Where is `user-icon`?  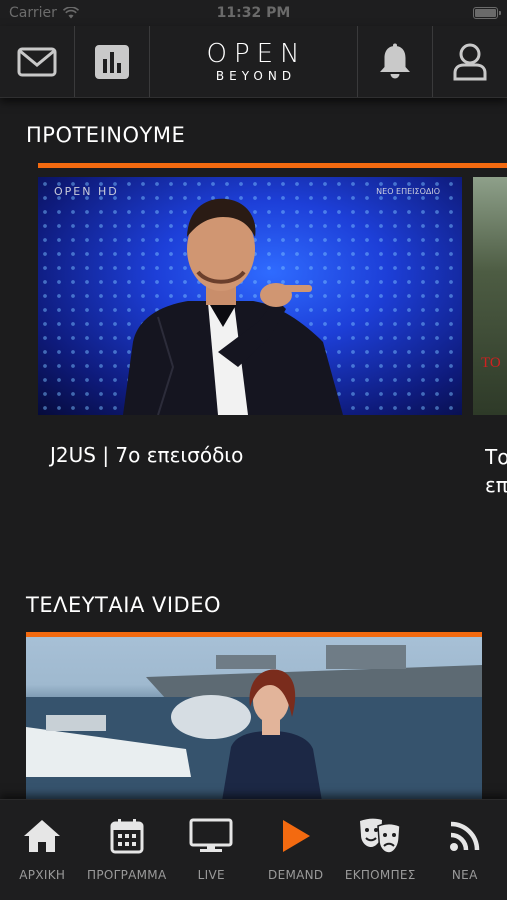 user-icon is located at coordinates (470, 61).